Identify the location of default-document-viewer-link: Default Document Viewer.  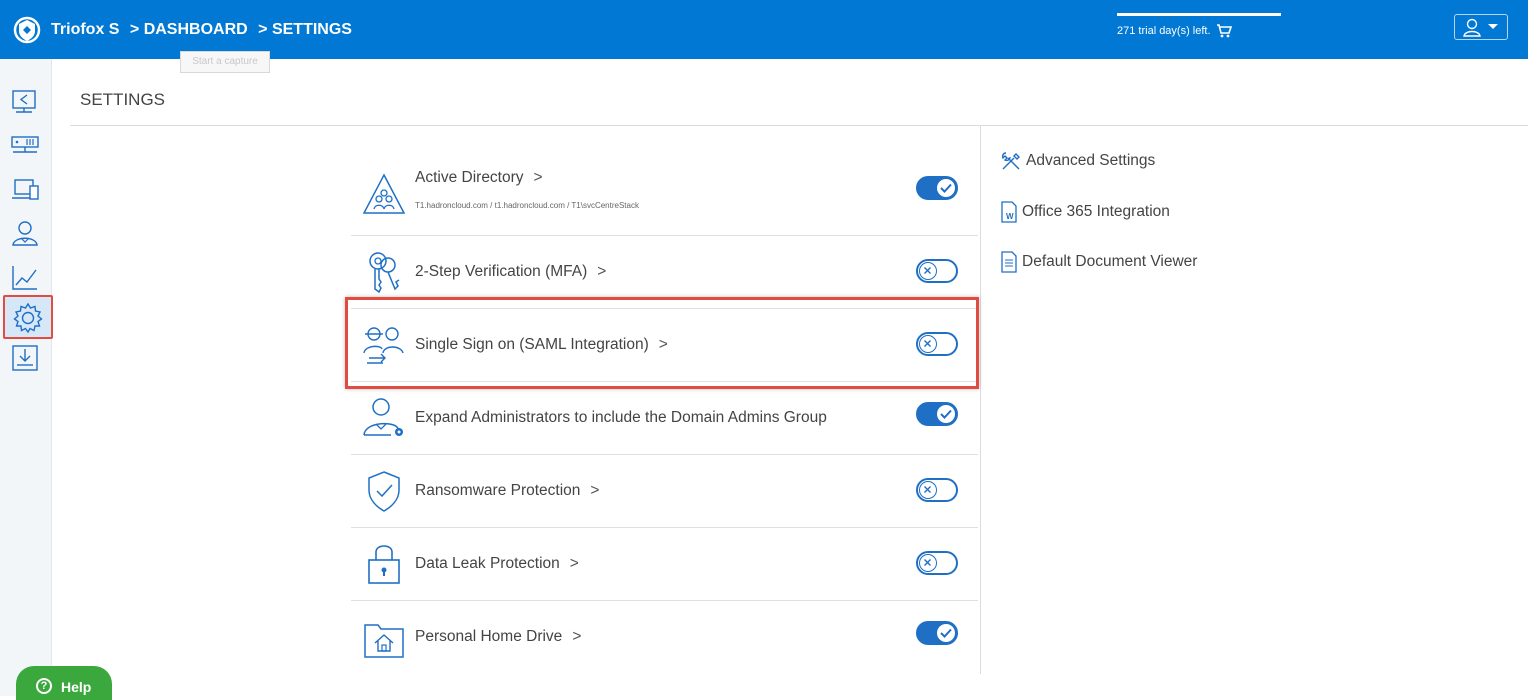
(1098, 262).